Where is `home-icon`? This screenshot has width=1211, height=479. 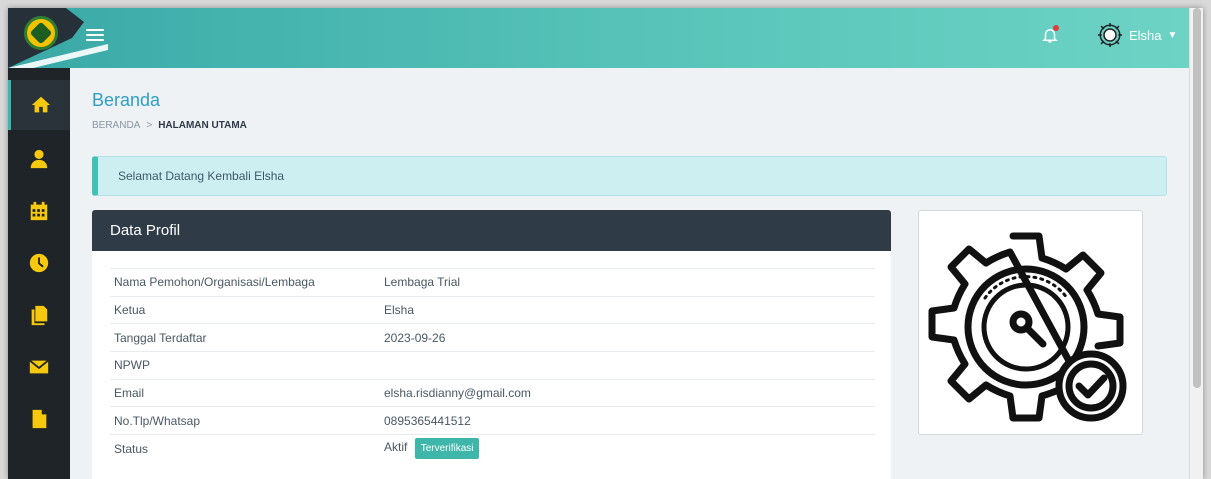
home-icon is located at coordinates (40, 104).